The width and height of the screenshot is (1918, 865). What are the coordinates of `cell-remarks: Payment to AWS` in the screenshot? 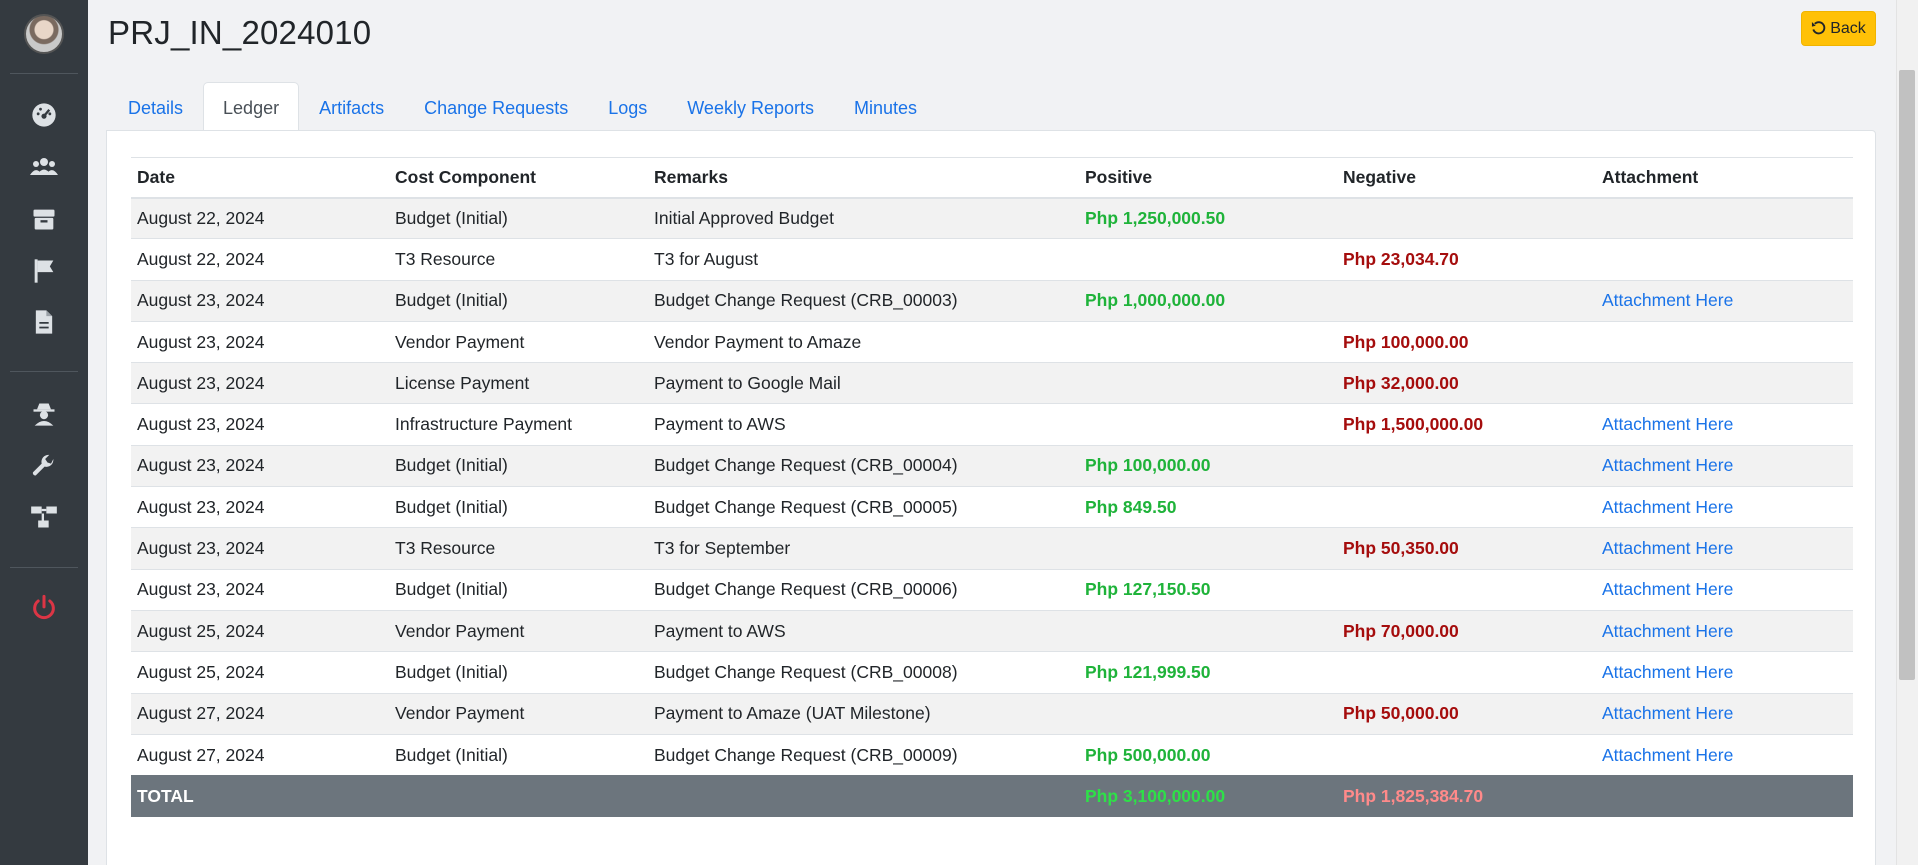 It's located at (863, 424).